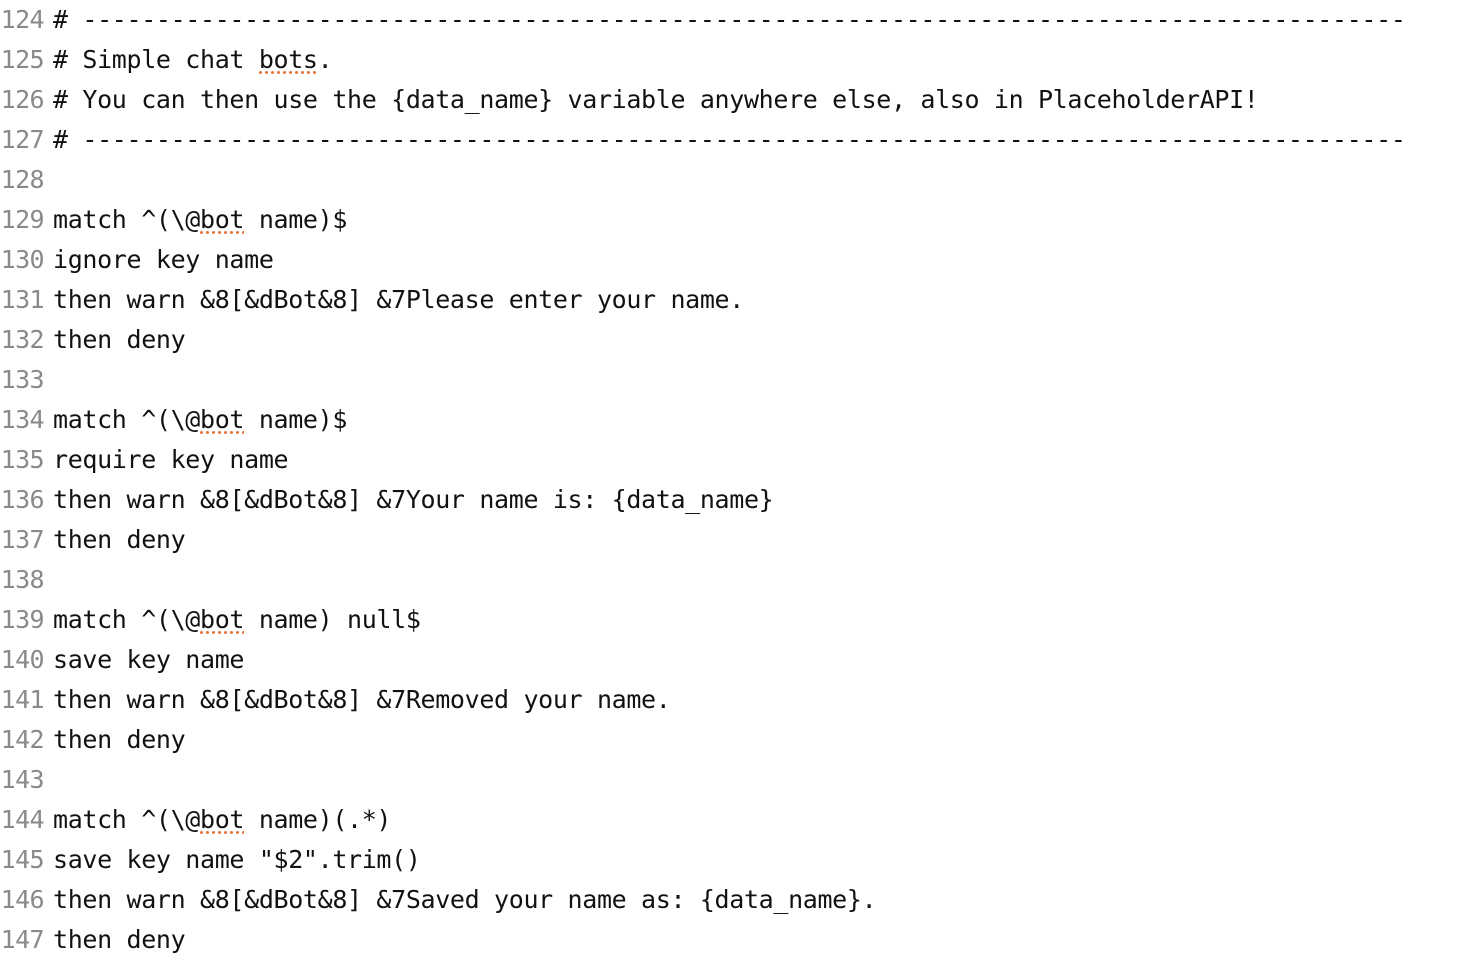 The image size is (1468, 960). I want to click on line-number: 136, so click(22, 499).